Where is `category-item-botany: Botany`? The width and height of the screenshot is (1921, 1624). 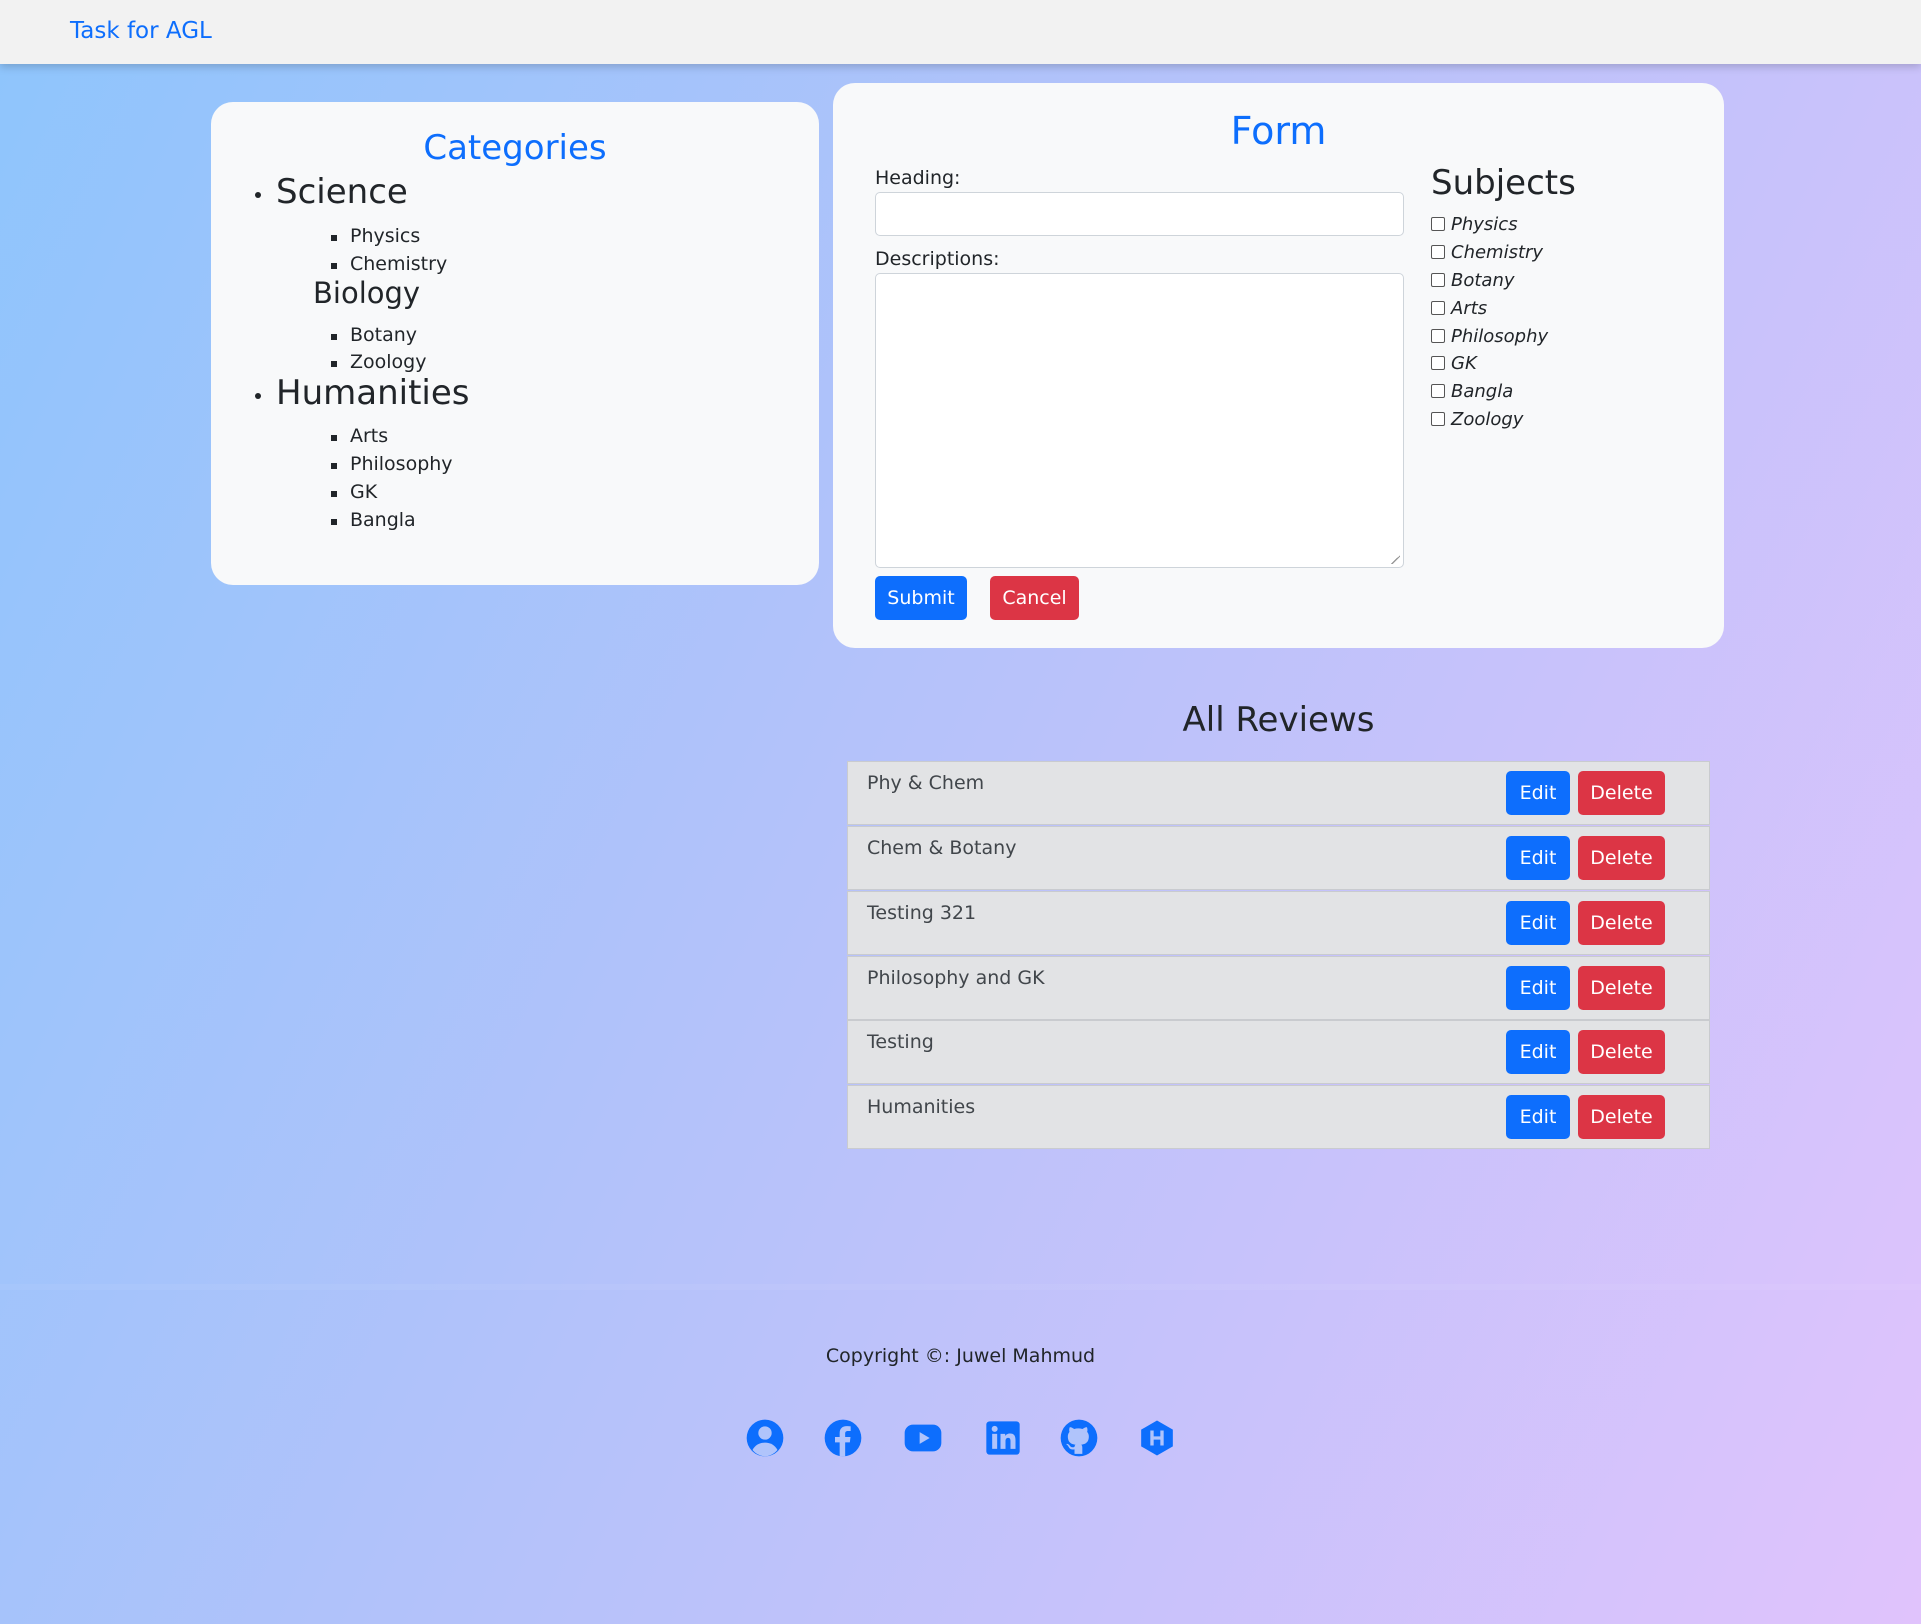
category-item-botany: Botany is located at coordinates (374, 335).